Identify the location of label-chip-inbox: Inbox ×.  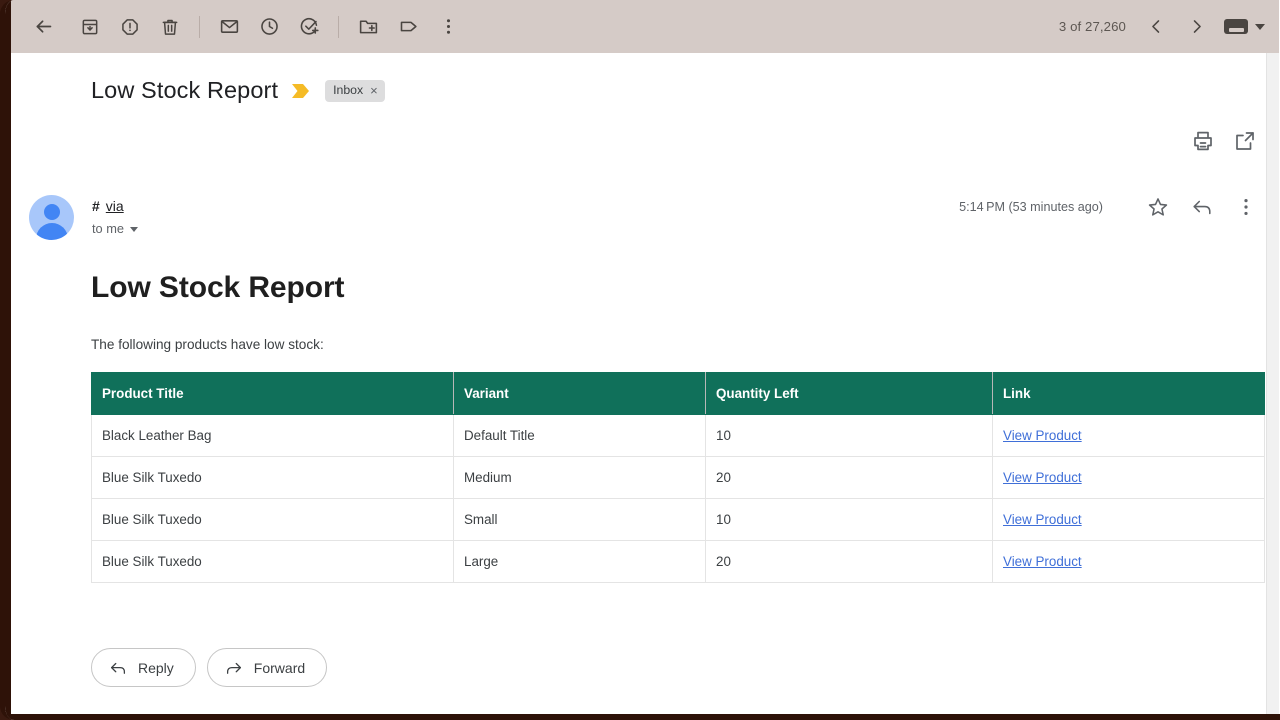
(355, 90).